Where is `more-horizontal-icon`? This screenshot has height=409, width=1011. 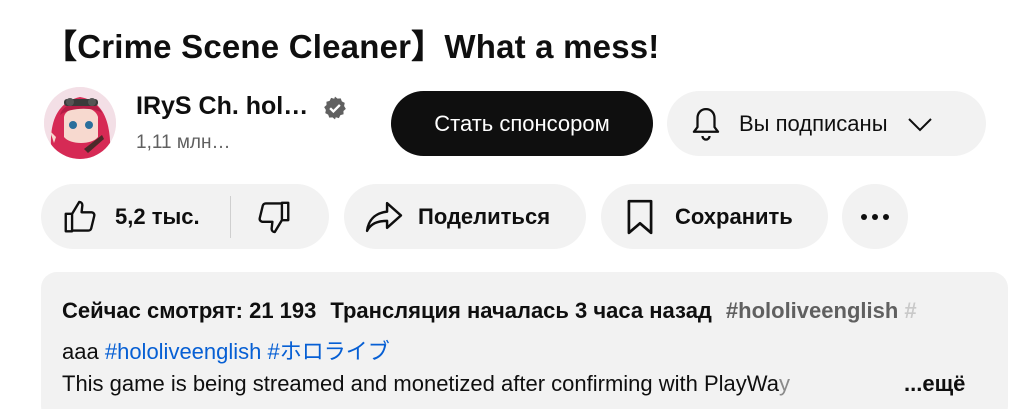
more-horizontal-icon is located at coordinates (875, 216).